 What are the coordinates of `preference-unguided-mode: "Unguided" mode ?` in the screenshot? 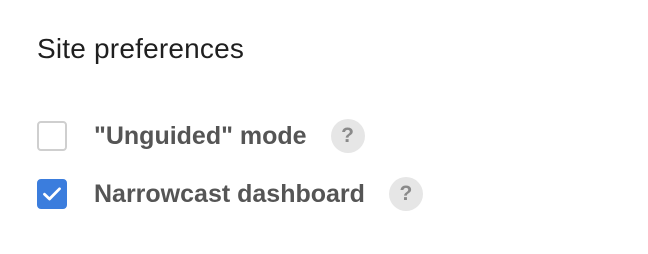 It's located at (201, 136).